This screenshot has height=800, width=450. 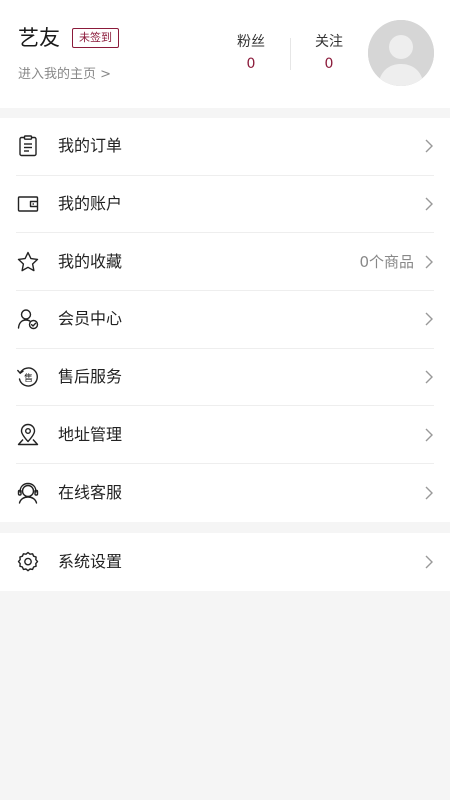 What do you see at coordinates (28, 204) in the screenshot?
I see `wallet-icon` at bounding box center [28, 204].